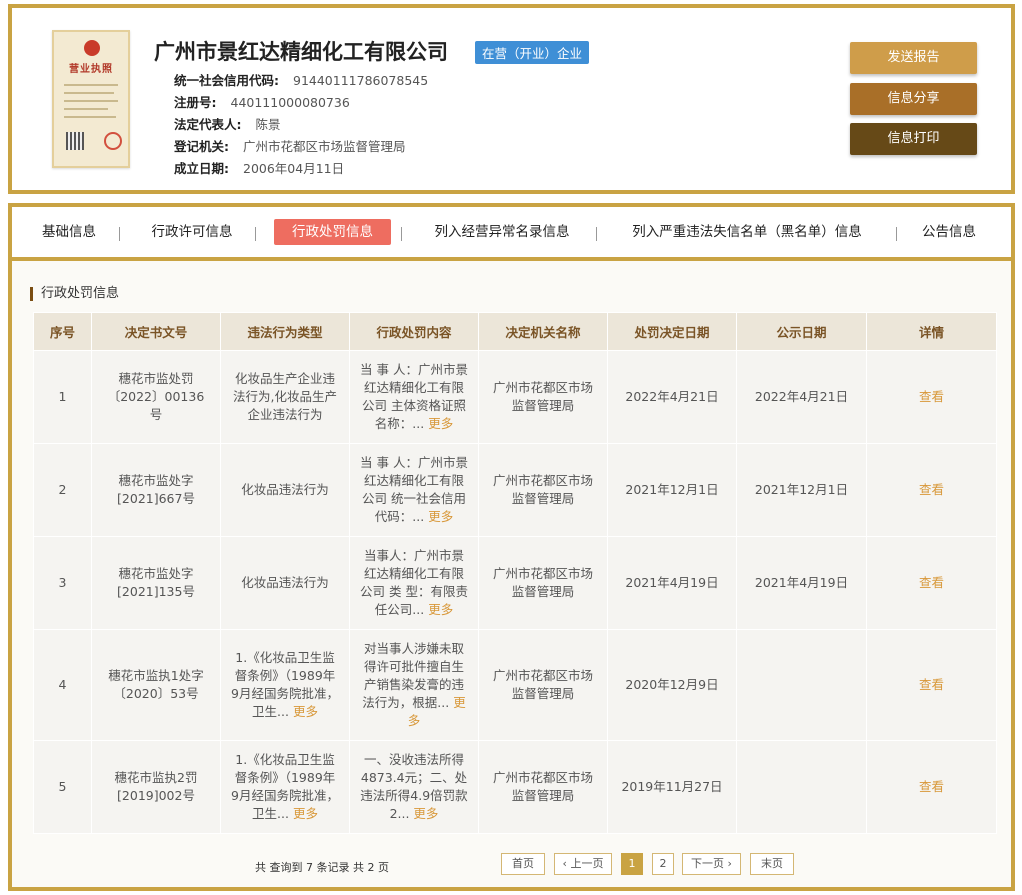  I want to click on info-legal-rep: 法定代表人: 陈景, so click(227, 123).